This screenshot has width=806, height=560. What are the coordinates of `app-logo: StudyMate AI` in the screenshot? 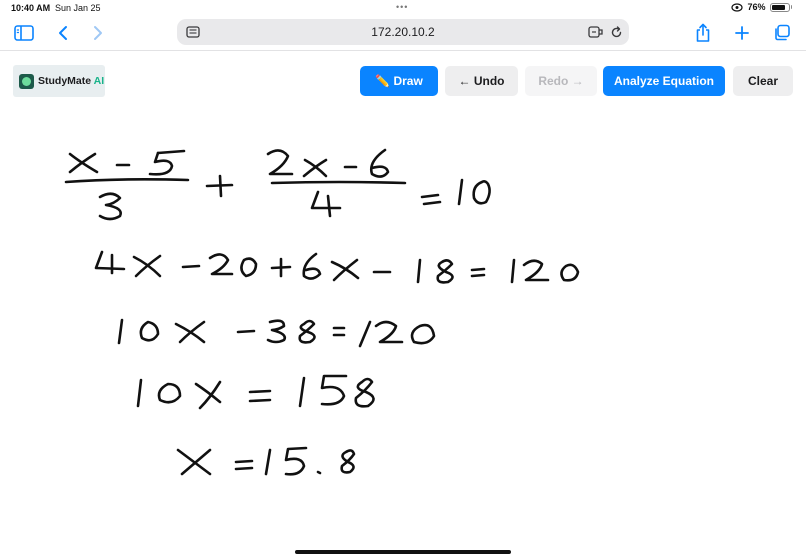 It's located at (59, 81).